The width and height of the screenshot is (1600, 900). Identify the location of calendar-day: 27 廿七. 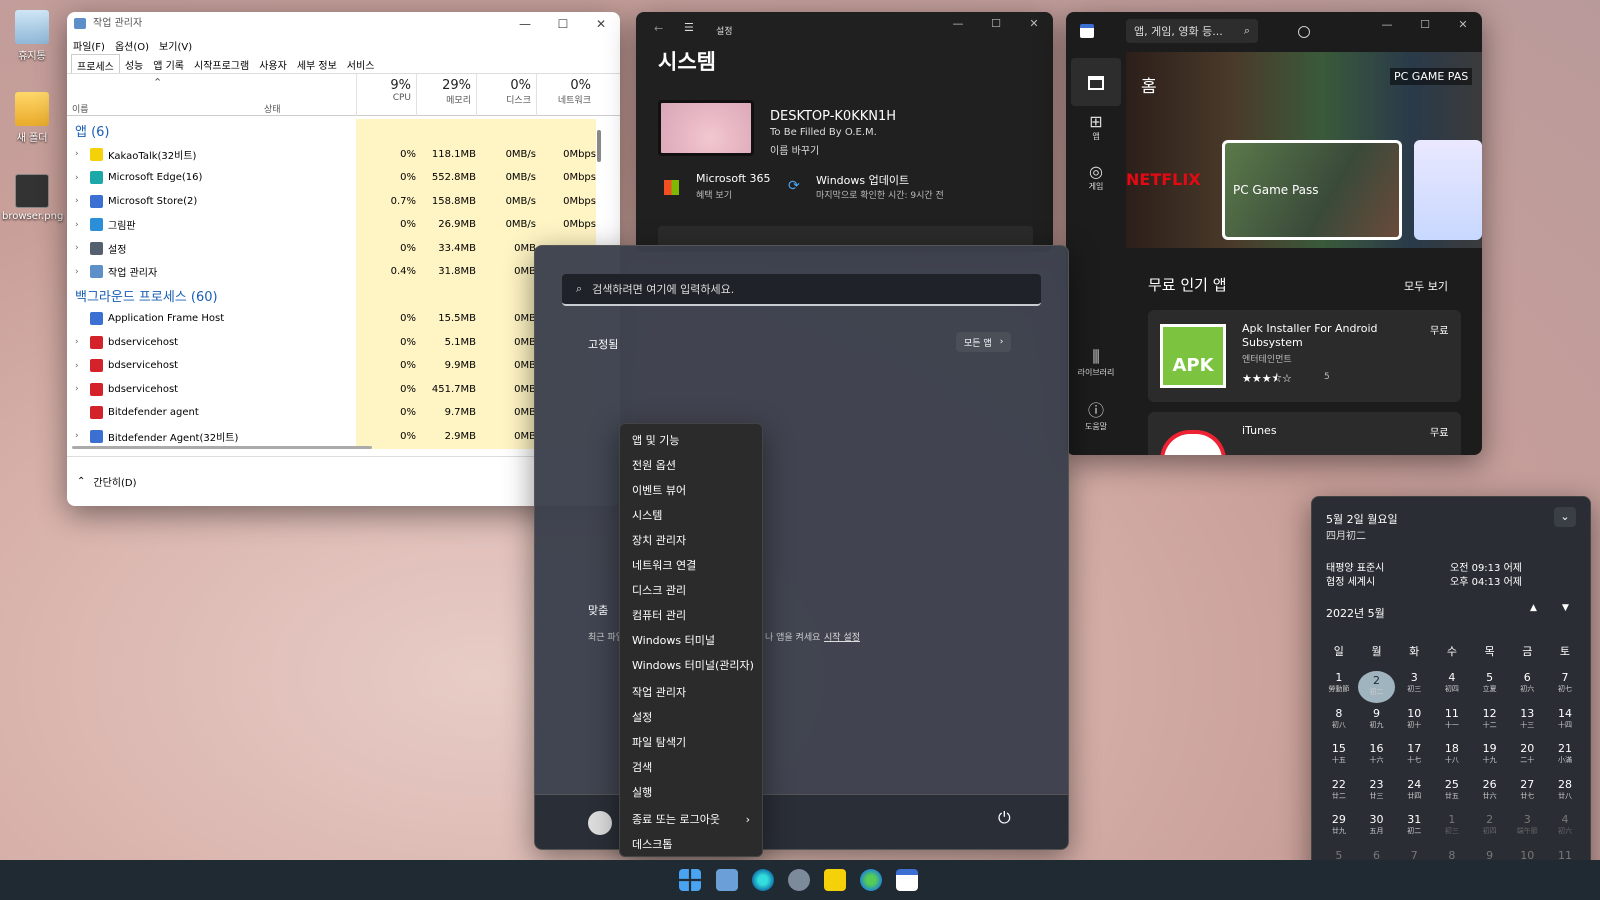
(1527, 796).